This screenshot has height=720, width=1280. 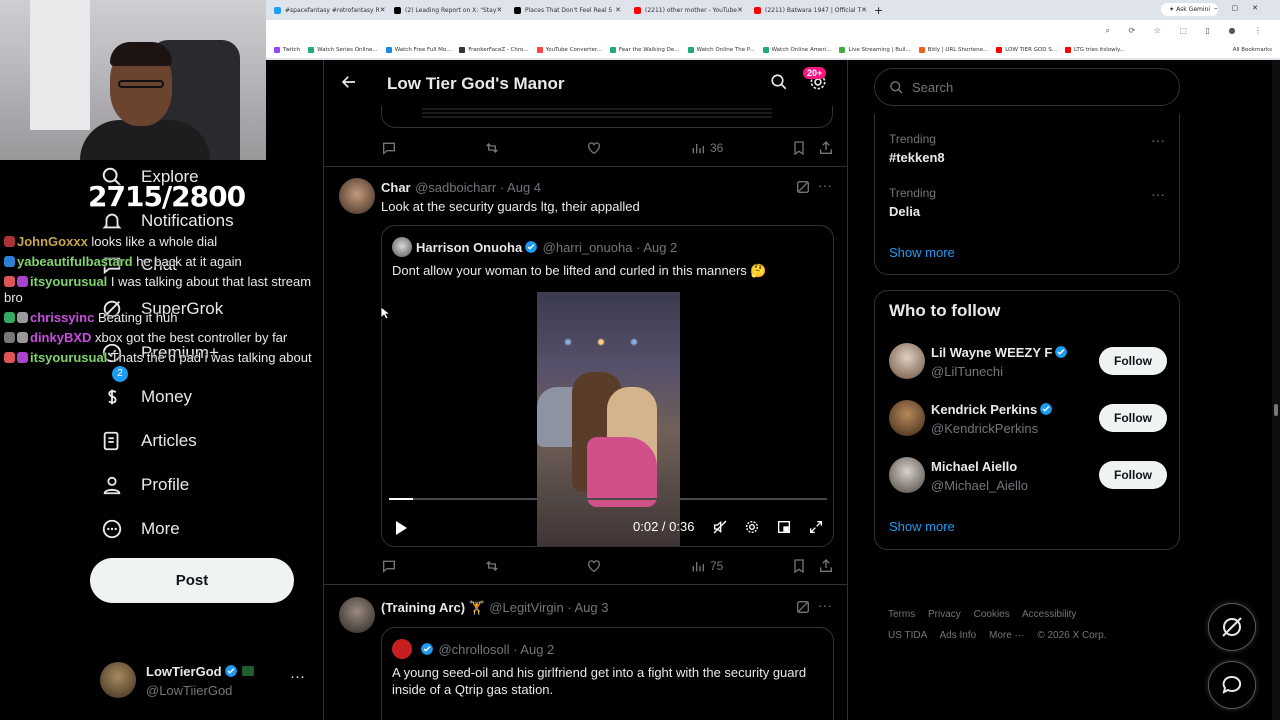 What do you see at coordinates (144, 485) in the screenshot?
I see `nav-profile: Profile` at bounding box center [144, 485].